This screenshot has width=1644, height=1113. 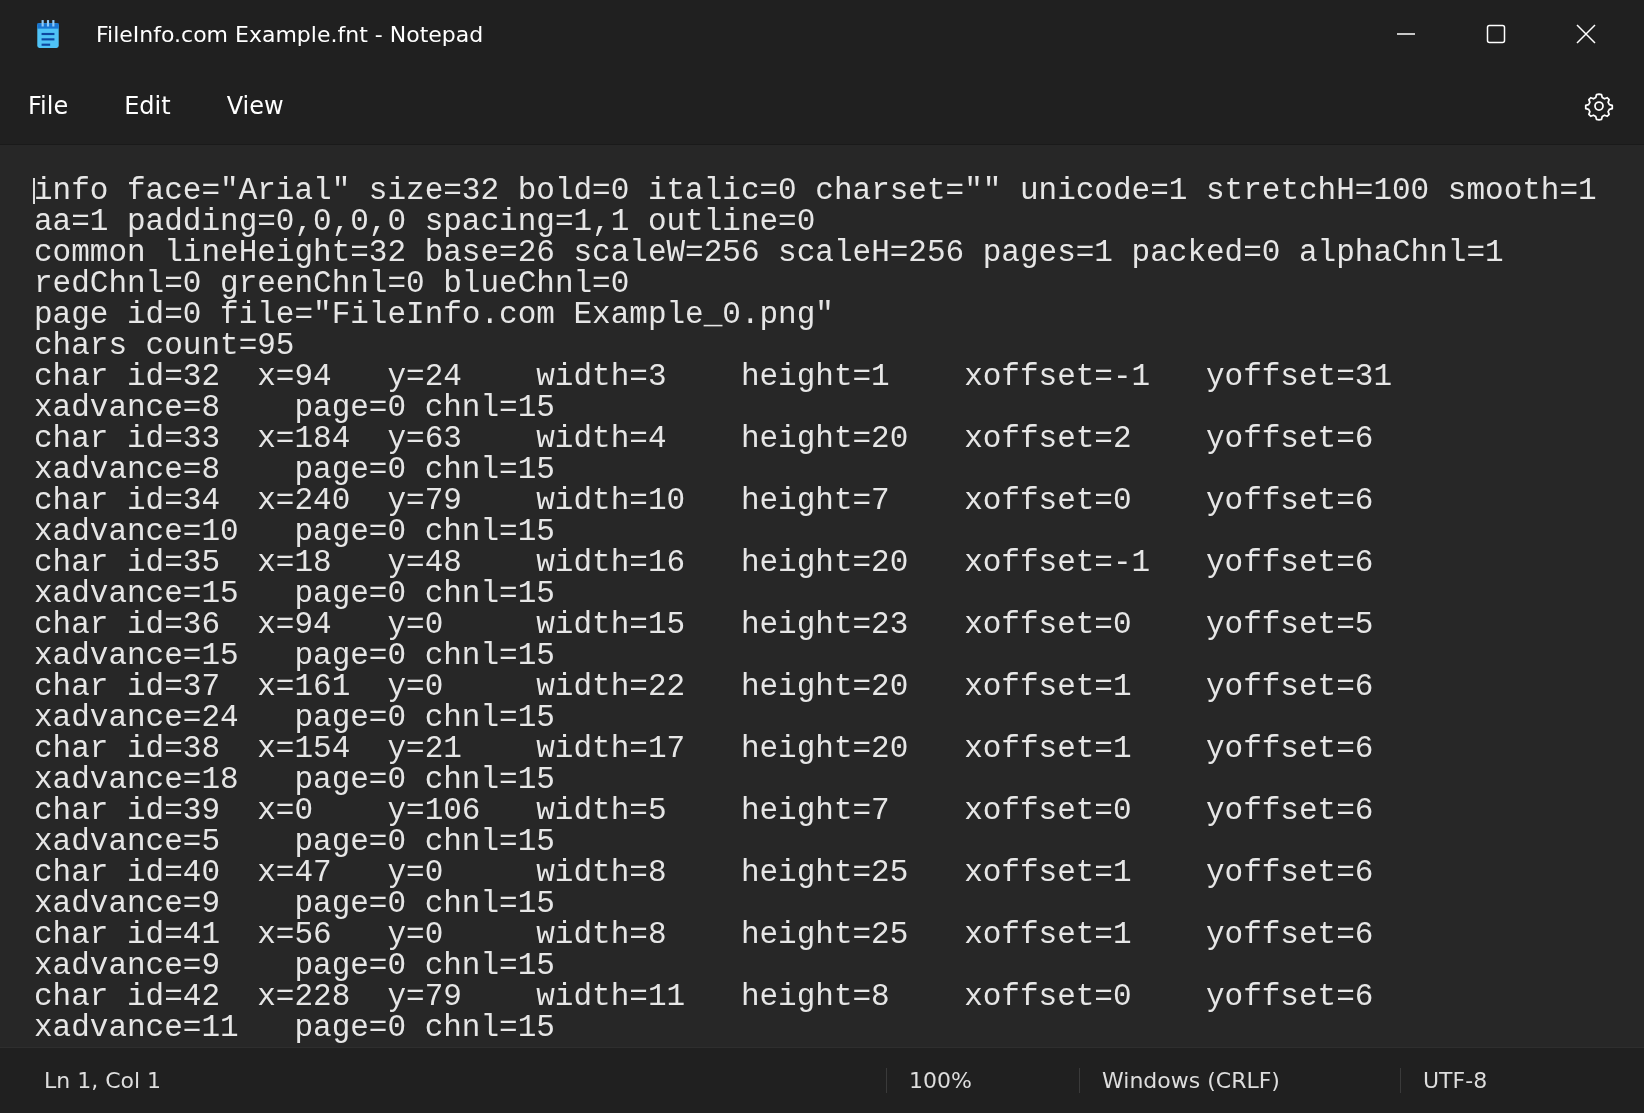 What do you see at coordinates (127, 624) in the screenshot?
I see `text-line: char id=36` at bounding box center [127, 624].